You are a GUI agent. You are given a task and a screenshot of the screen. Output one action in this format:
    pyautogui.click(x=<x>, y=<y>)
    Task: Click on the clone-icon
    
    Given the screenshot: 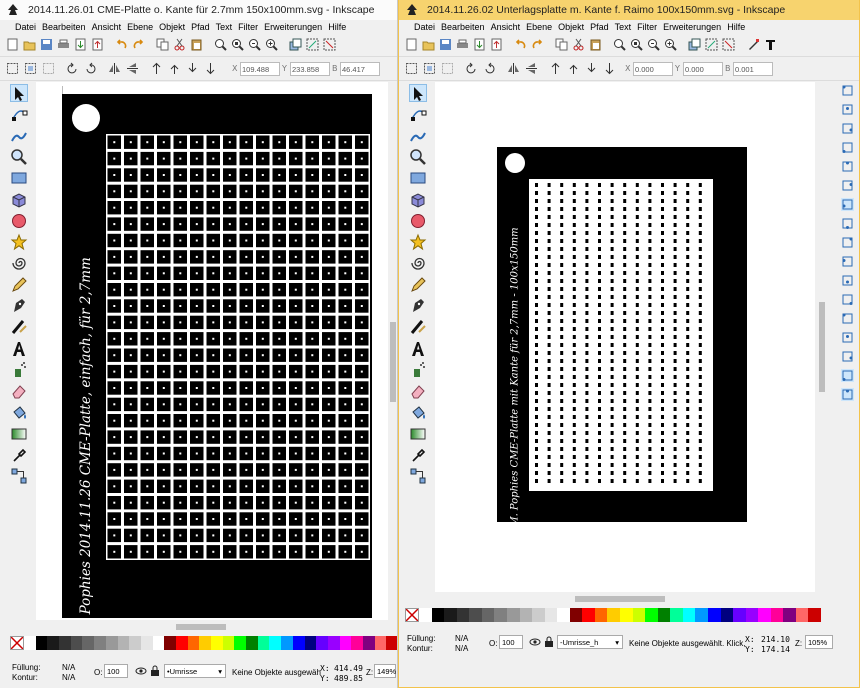 What is the action you would take?
    pyautogui.click(x=711, y=44)
    